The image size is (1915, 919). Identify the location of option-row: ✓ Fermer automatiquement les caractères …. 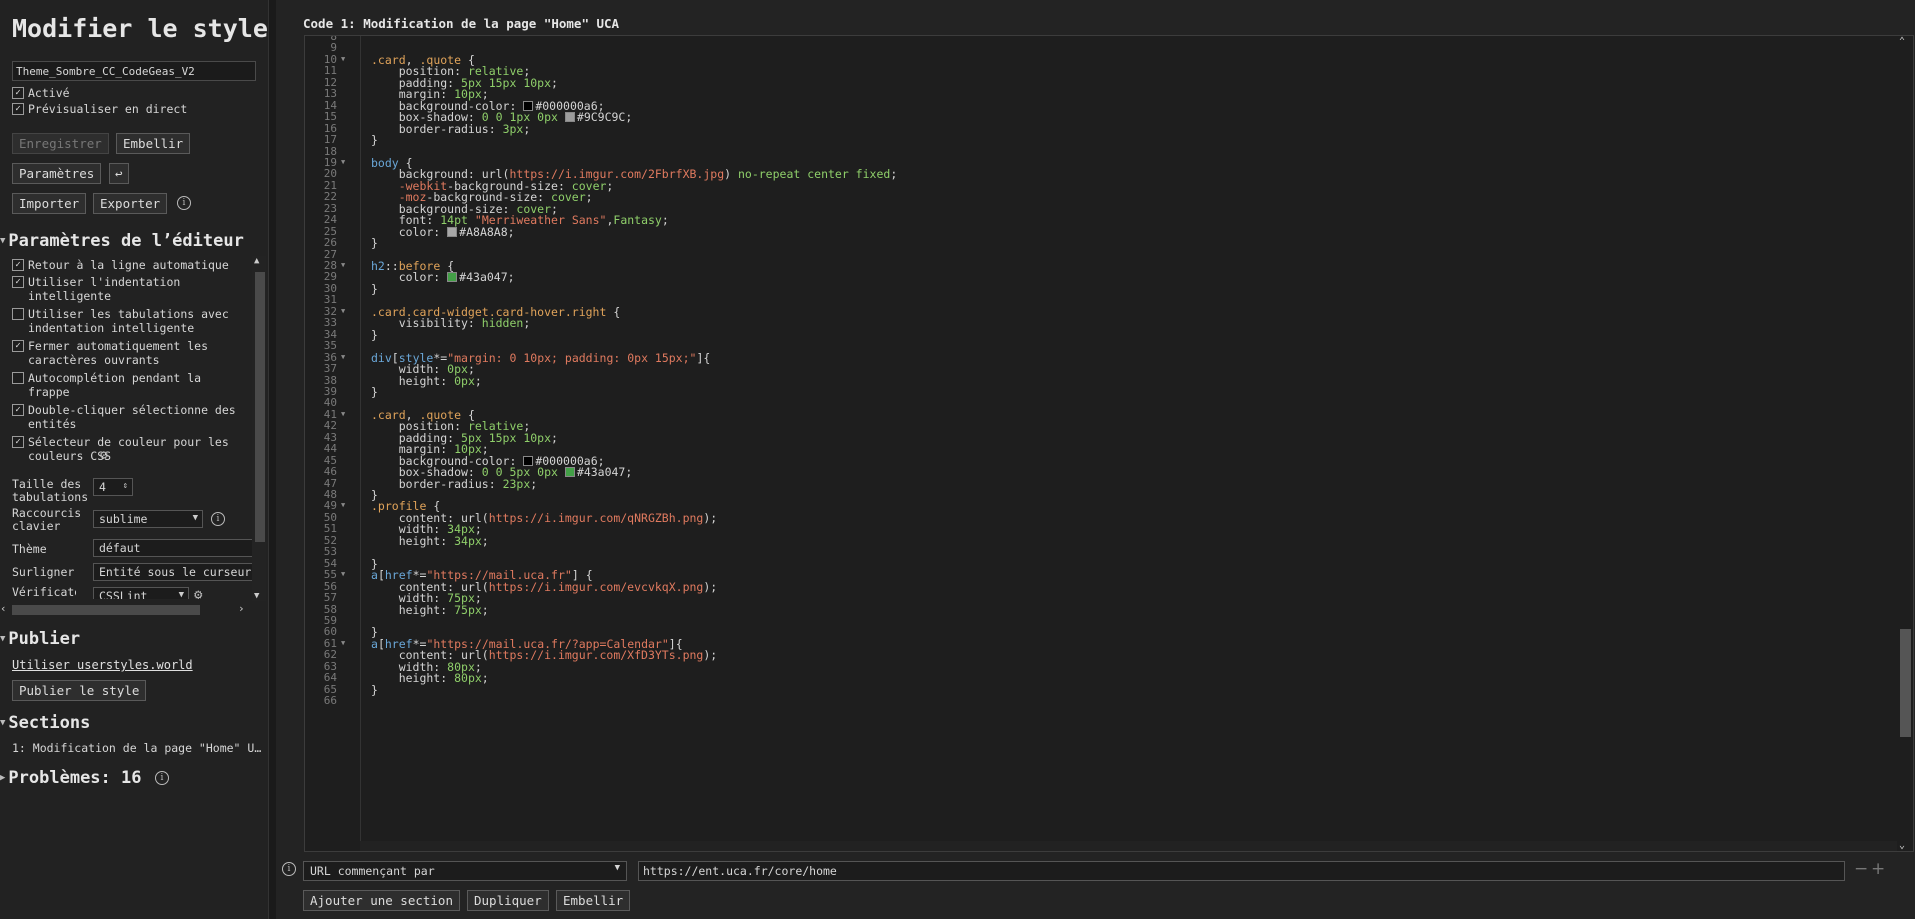
(129, 353).